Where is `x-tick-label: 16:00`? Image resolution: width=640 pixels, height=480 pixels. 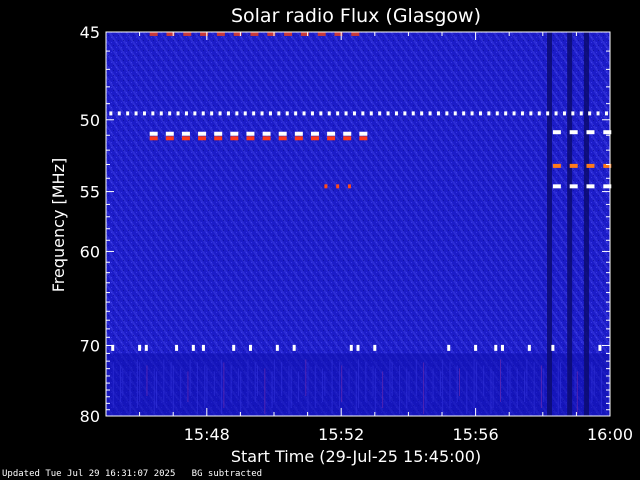
x-tick-label: 16:00 is located at coordinates (610, 434).